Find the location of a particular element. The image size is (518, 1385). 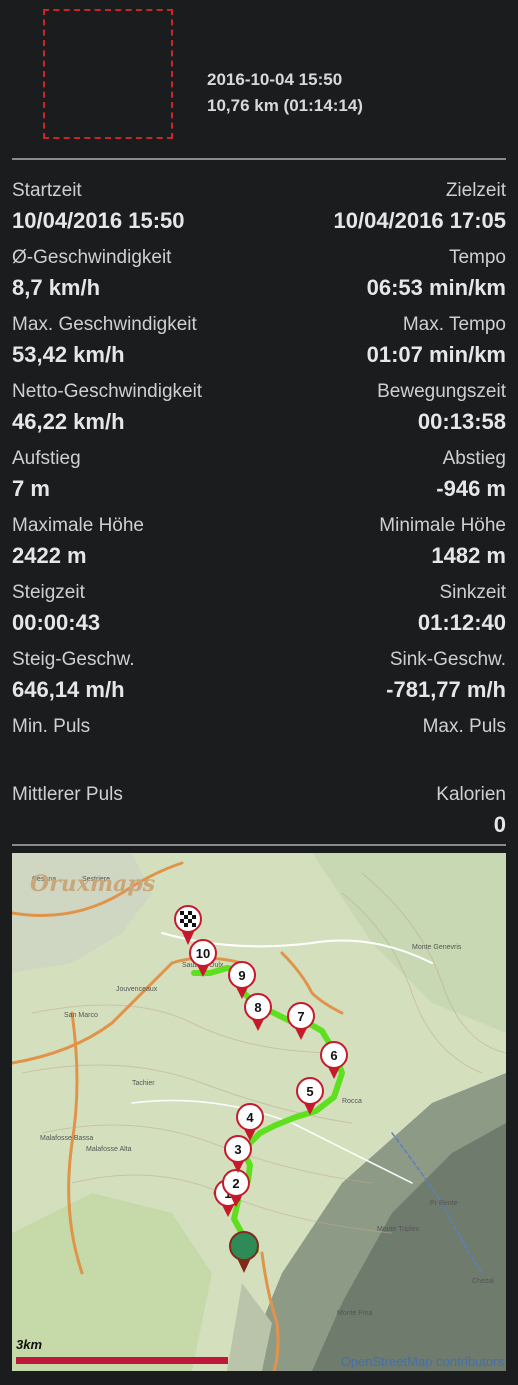

map-place-label: Monte Pina is located at coordinates (355, 1313).